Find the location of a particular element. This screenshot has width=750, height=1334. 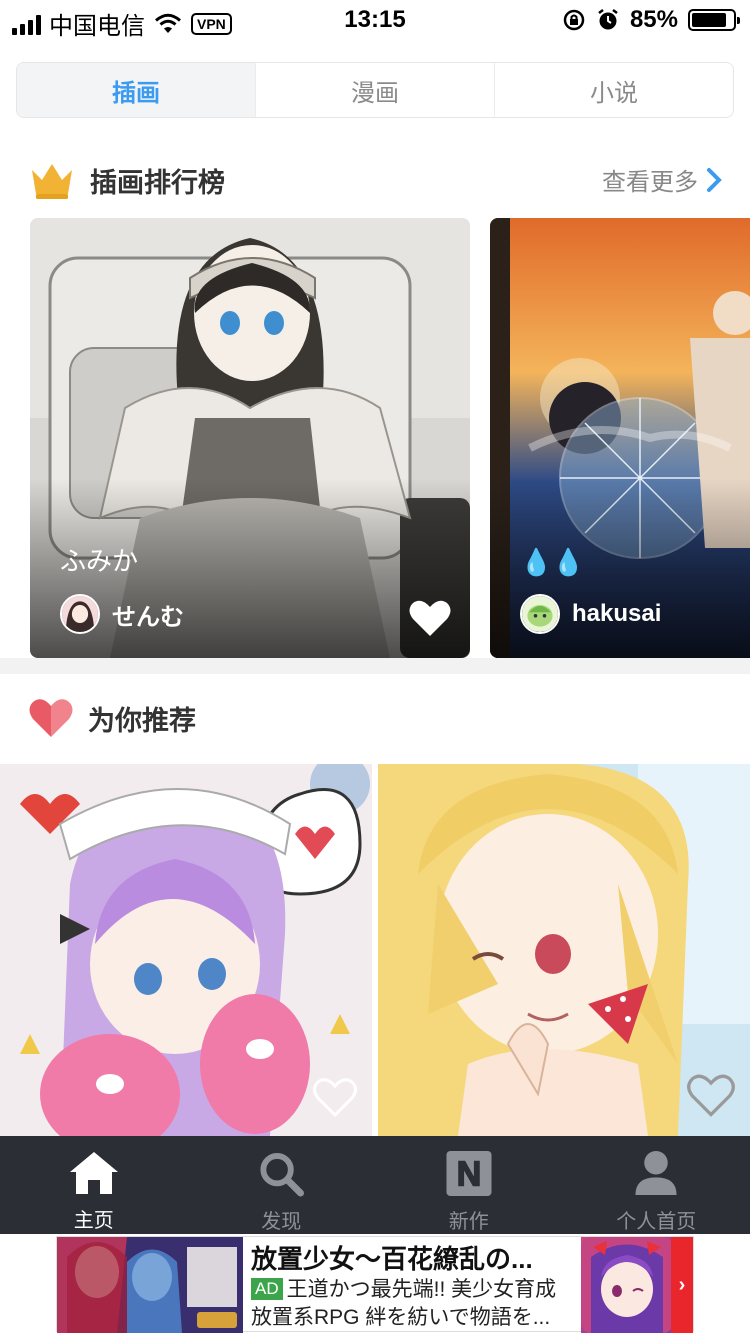

rotation-lock-icon is located at coordinates (574, 20).